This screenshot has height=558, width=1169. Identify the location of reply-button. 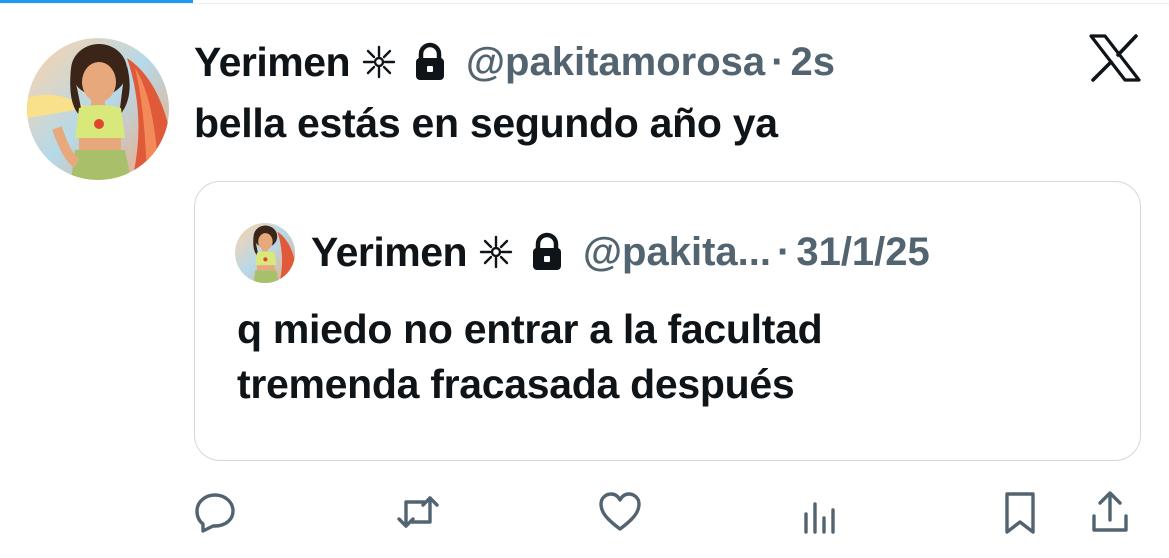
(215, 512).